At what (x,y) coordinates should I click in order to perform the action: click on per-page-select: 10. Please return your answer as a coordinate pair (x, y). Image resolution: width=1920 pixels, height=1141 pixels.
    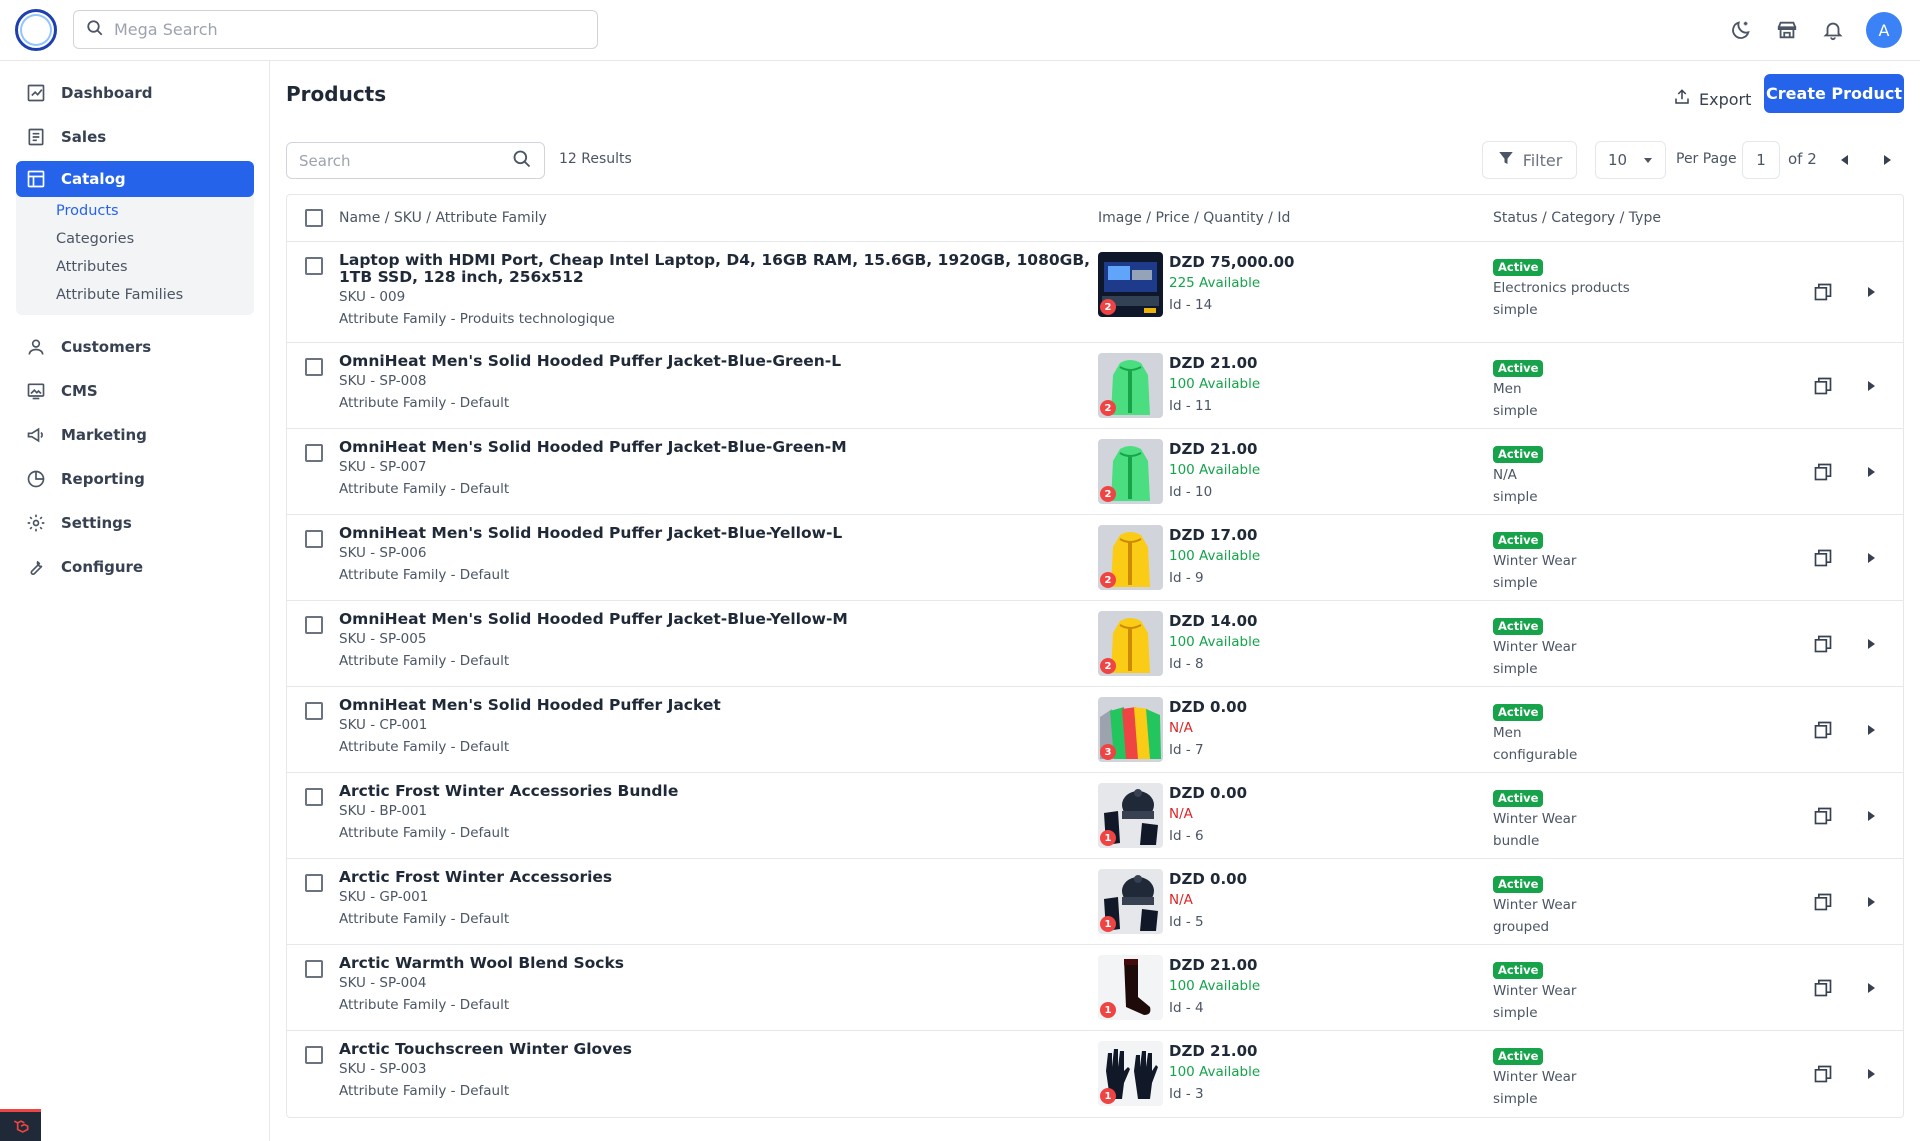
    Looking at the image, I should click on (1630, 160).